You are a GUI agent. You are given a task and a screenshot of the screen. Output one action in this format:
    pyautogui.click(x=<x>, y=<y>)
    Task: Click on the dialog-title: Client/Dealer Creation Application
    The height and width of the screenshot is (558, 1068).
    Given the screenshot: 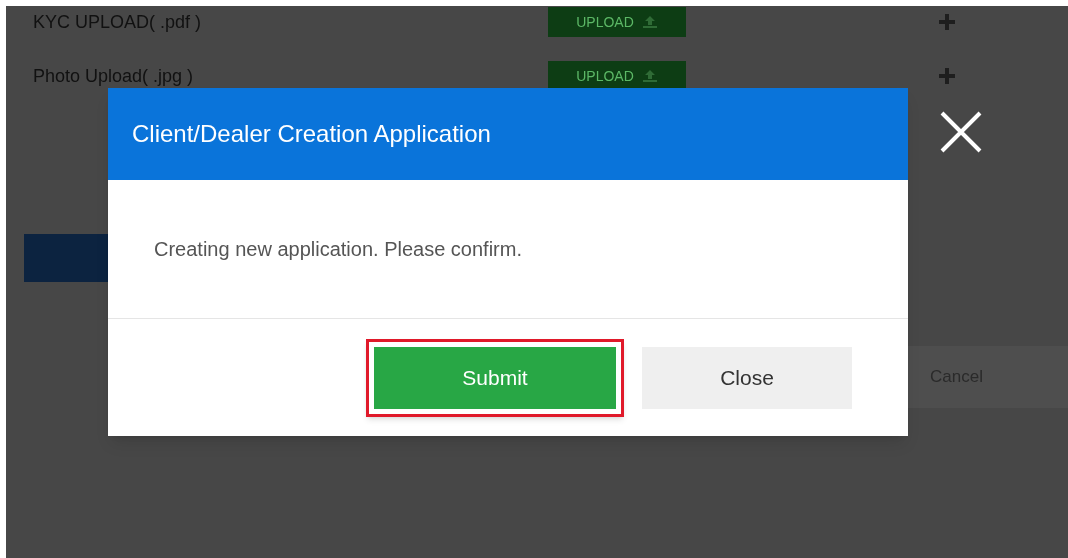 What is the action you would take?
    pyautogui.click(x=508, y=134)
    